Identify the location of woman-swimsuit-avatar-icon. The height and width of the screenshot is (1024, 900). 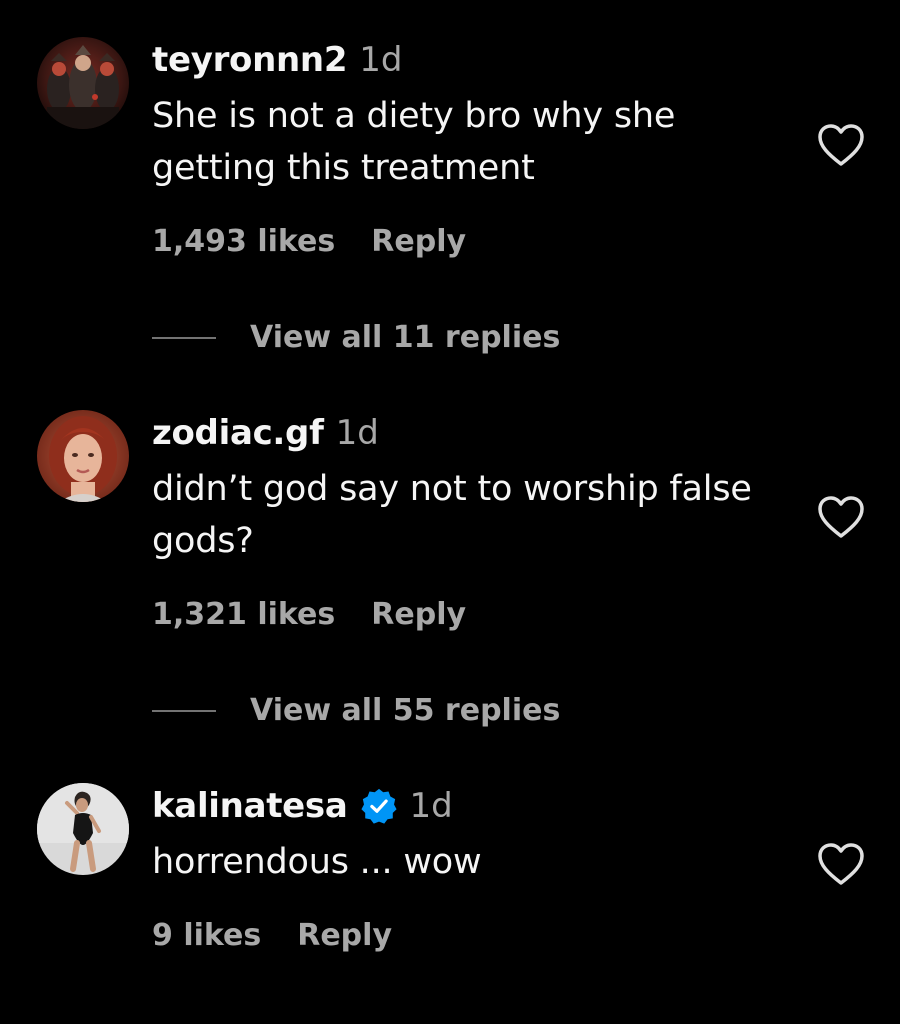
(83, 829).